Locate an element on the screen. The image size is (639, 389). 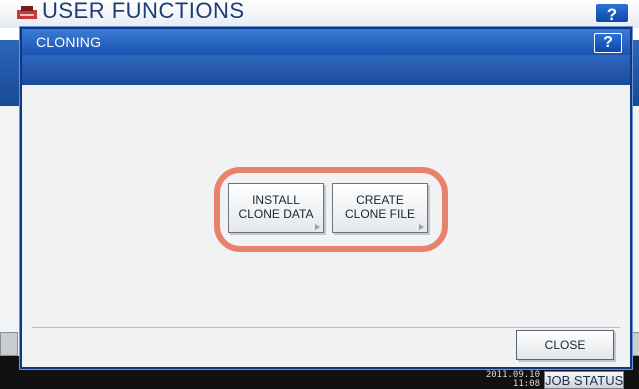
job-status-button: JOB STATUS is located at coordinates (584, 380).